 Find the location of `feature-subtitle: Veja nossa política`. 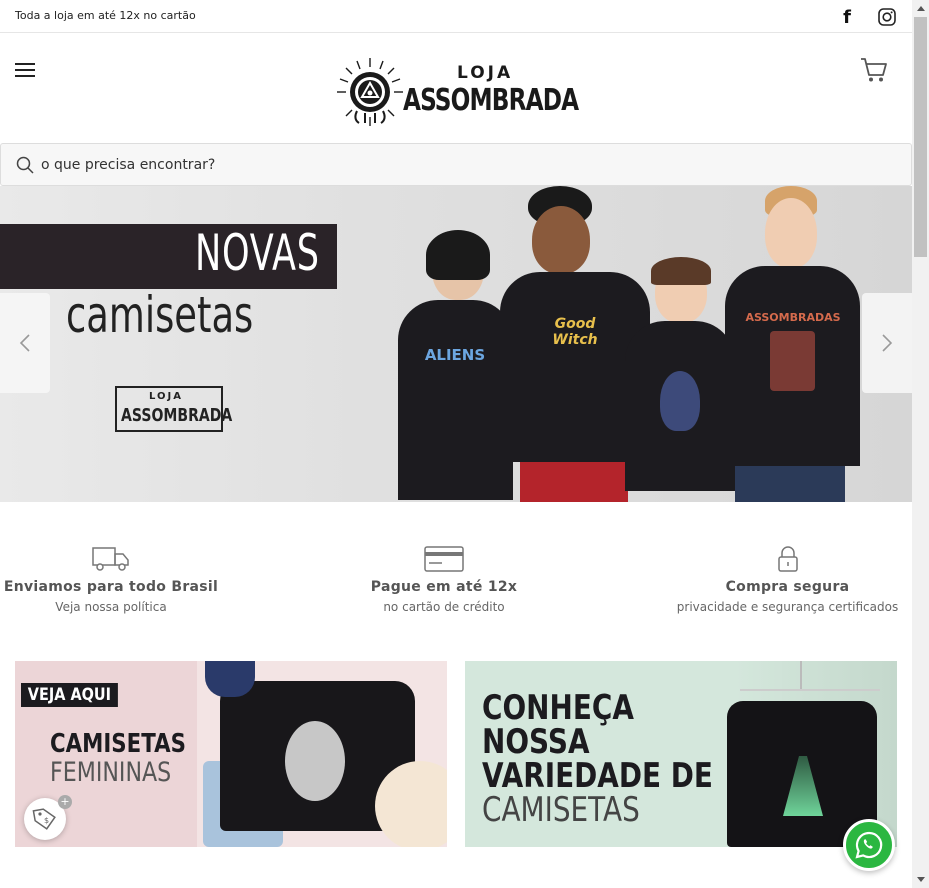

feature-subtitle: Veja nossa política is located at coordinates (111, 607).